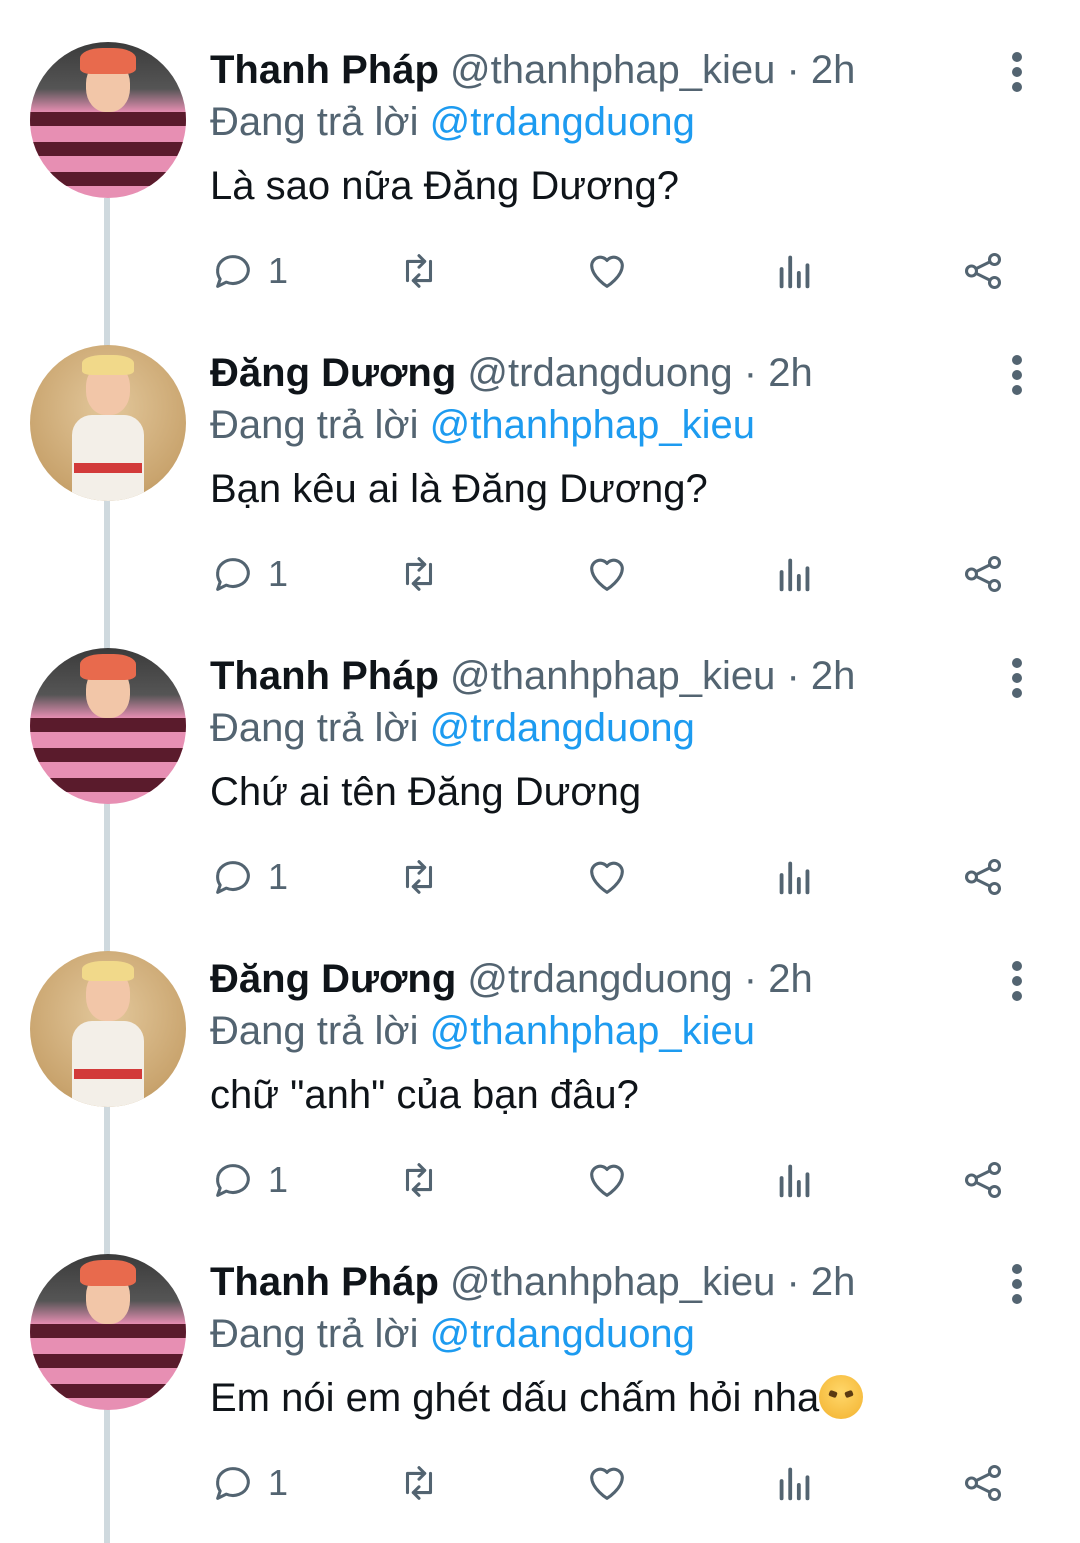 This screenshot has height=1543, width=1080. What do you see at coordinates (444, 186) in the screenshot?
I see `tweet-text: Là sao nữa Đăng Dương?` at bounding box center [444, 186].